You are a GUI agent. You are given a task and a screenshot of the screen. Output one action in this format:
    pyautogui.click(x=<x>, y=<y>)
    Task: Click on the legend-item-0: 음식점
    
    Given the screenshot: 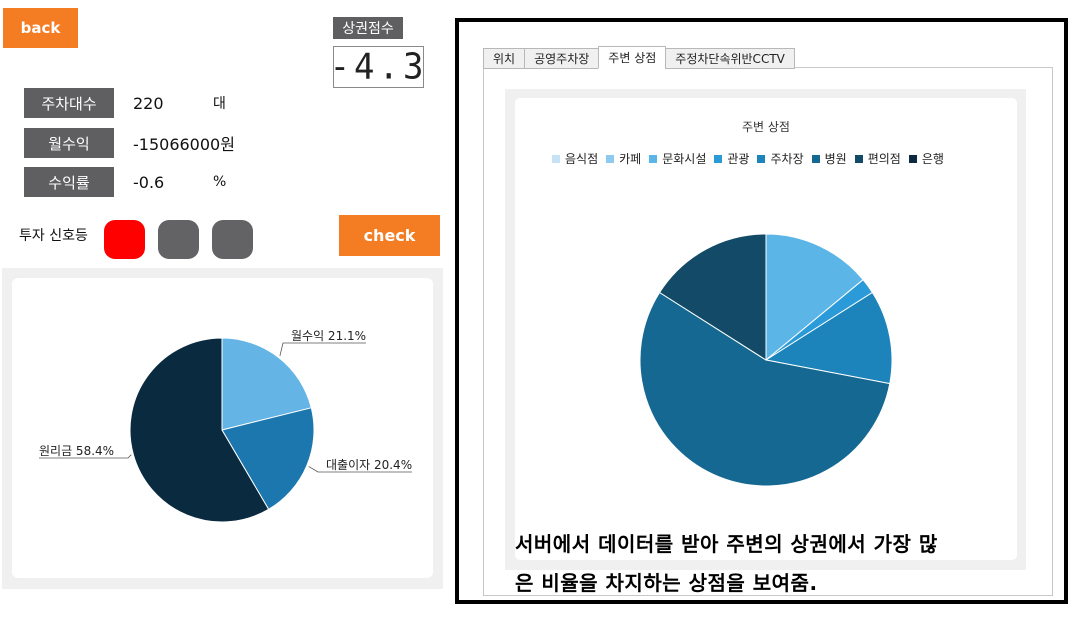 What is the action you would take?
    pyautogui.click(x=575, y=158)
    